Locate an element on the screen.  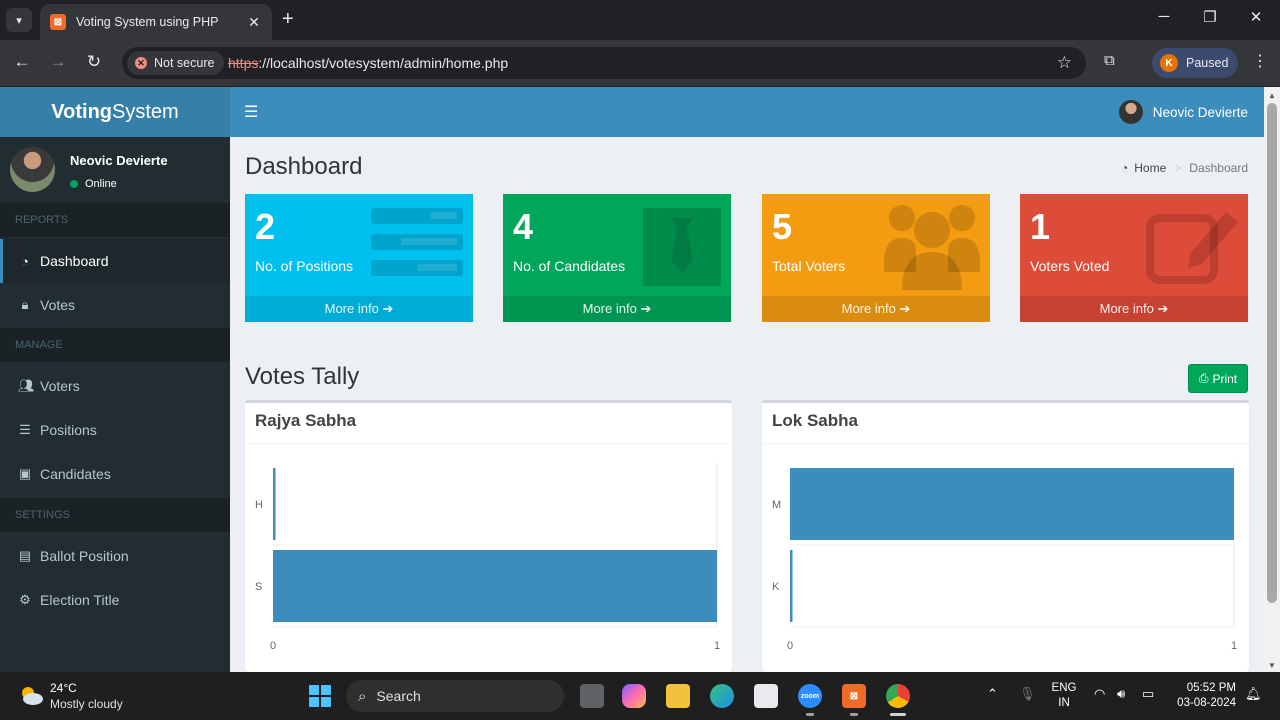
scroll-down-icon: ▼ is located at coordinates (1272, 665).